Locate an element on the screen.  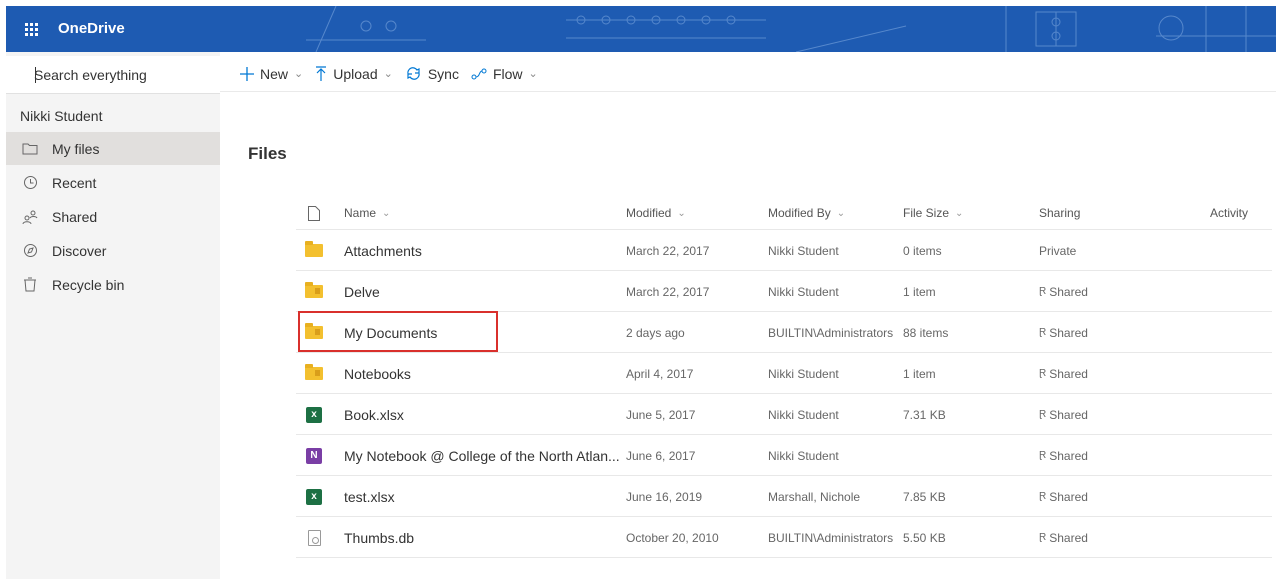
nav-item-label: My files is located at coordinates (76, 148).